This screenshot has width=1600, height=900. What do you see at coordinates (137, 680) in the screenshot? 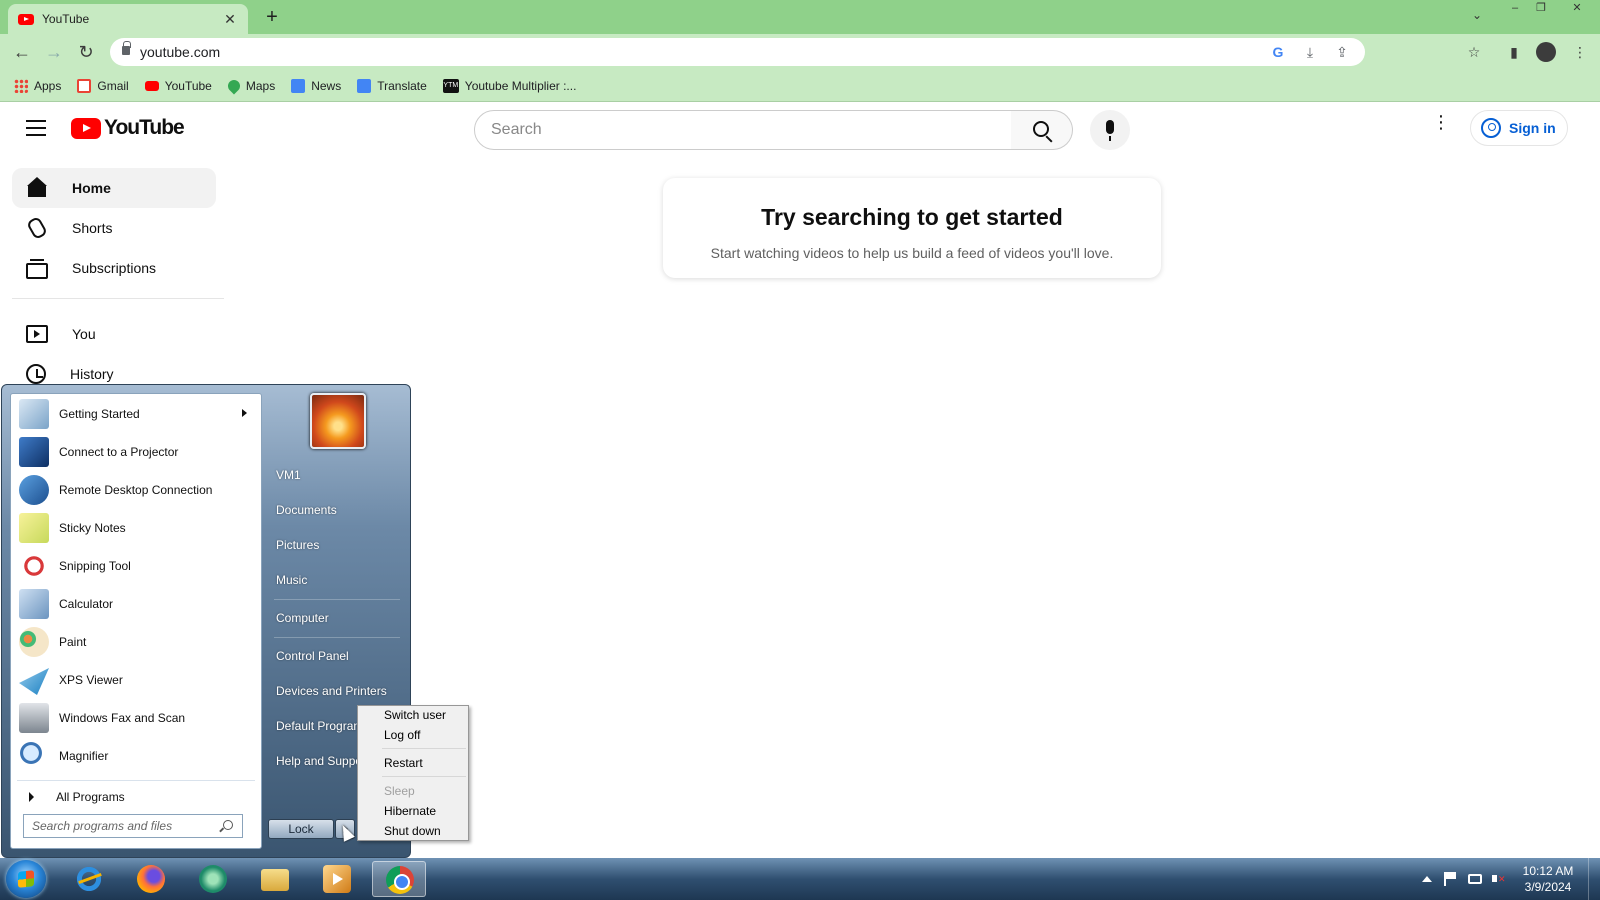
I see `program-xps-viewer: XPS Viewer` at bounding box center [137, 680].